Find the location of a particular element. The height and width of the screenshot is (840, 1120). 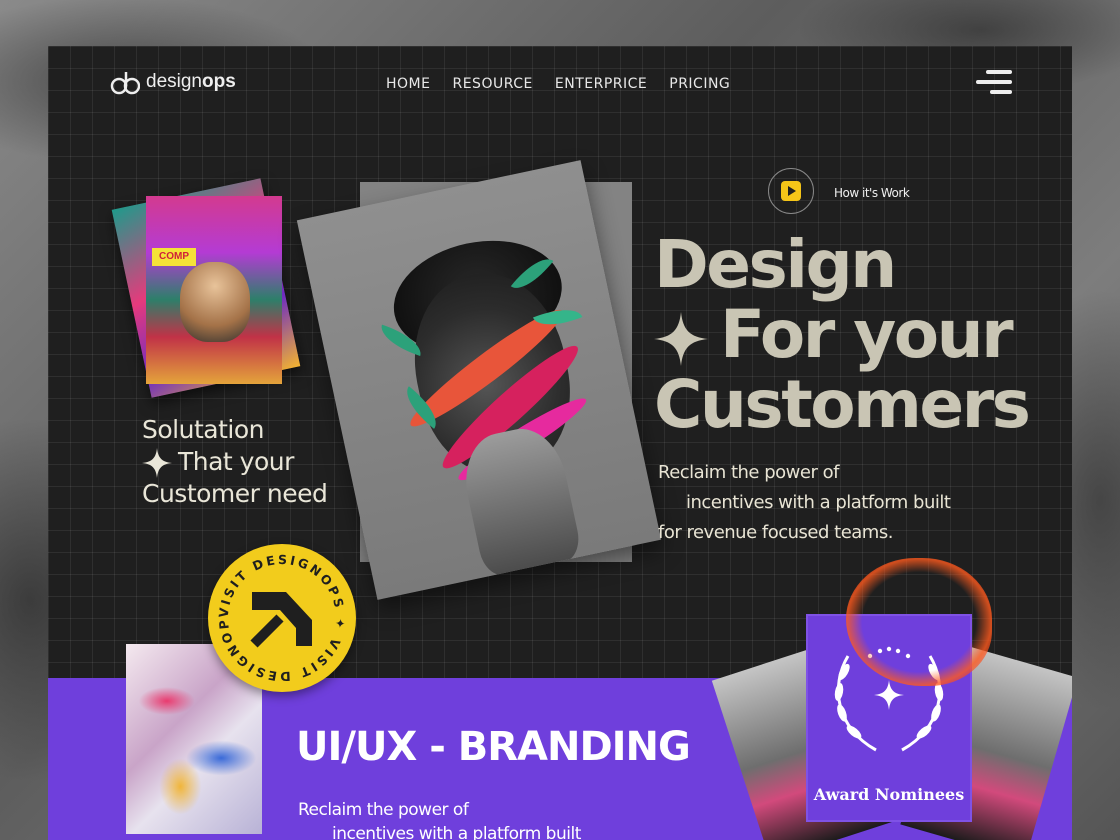

main-nav: HOME RESOURCE ENTERPRICE PRICING is located at coordinates (558, 84).